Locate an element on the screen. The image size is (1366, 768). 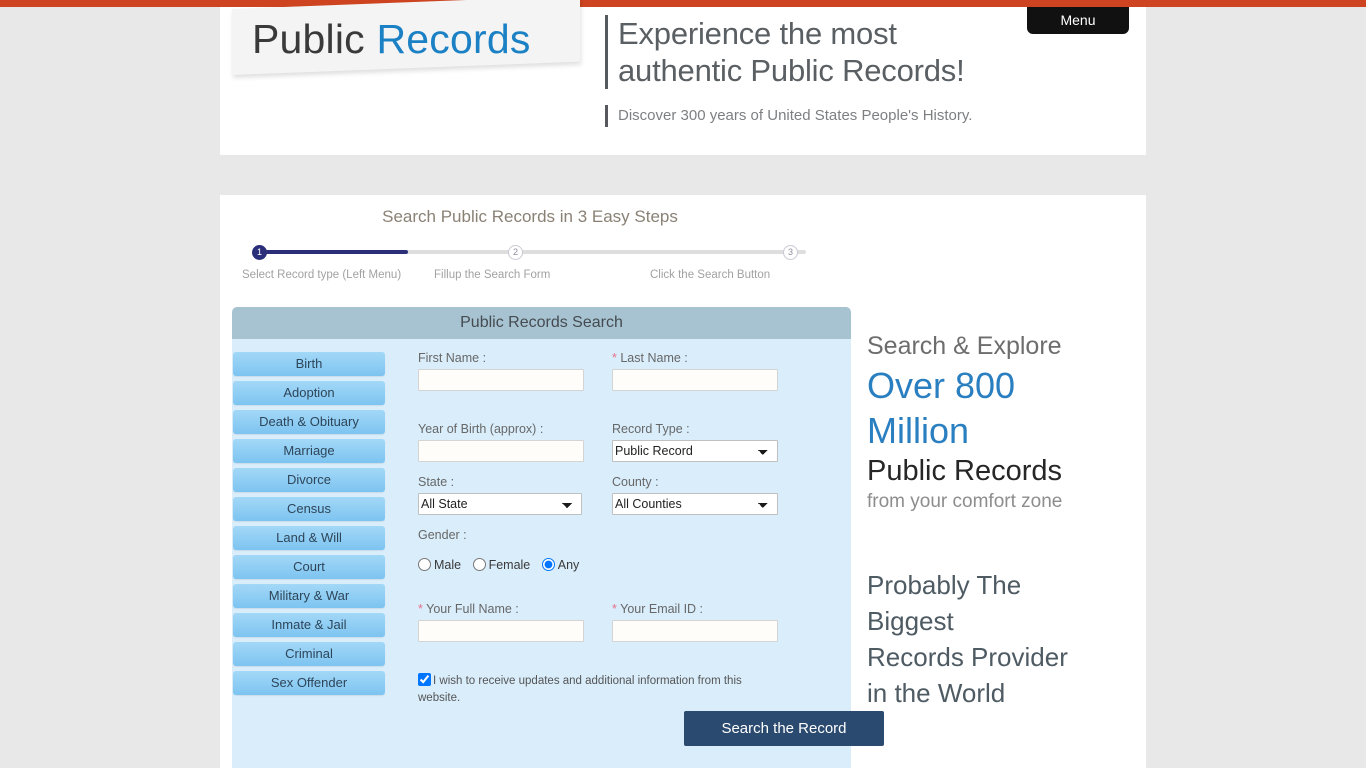
headline-line-2: authentic Public Records! is located at coordinates (791, 70).